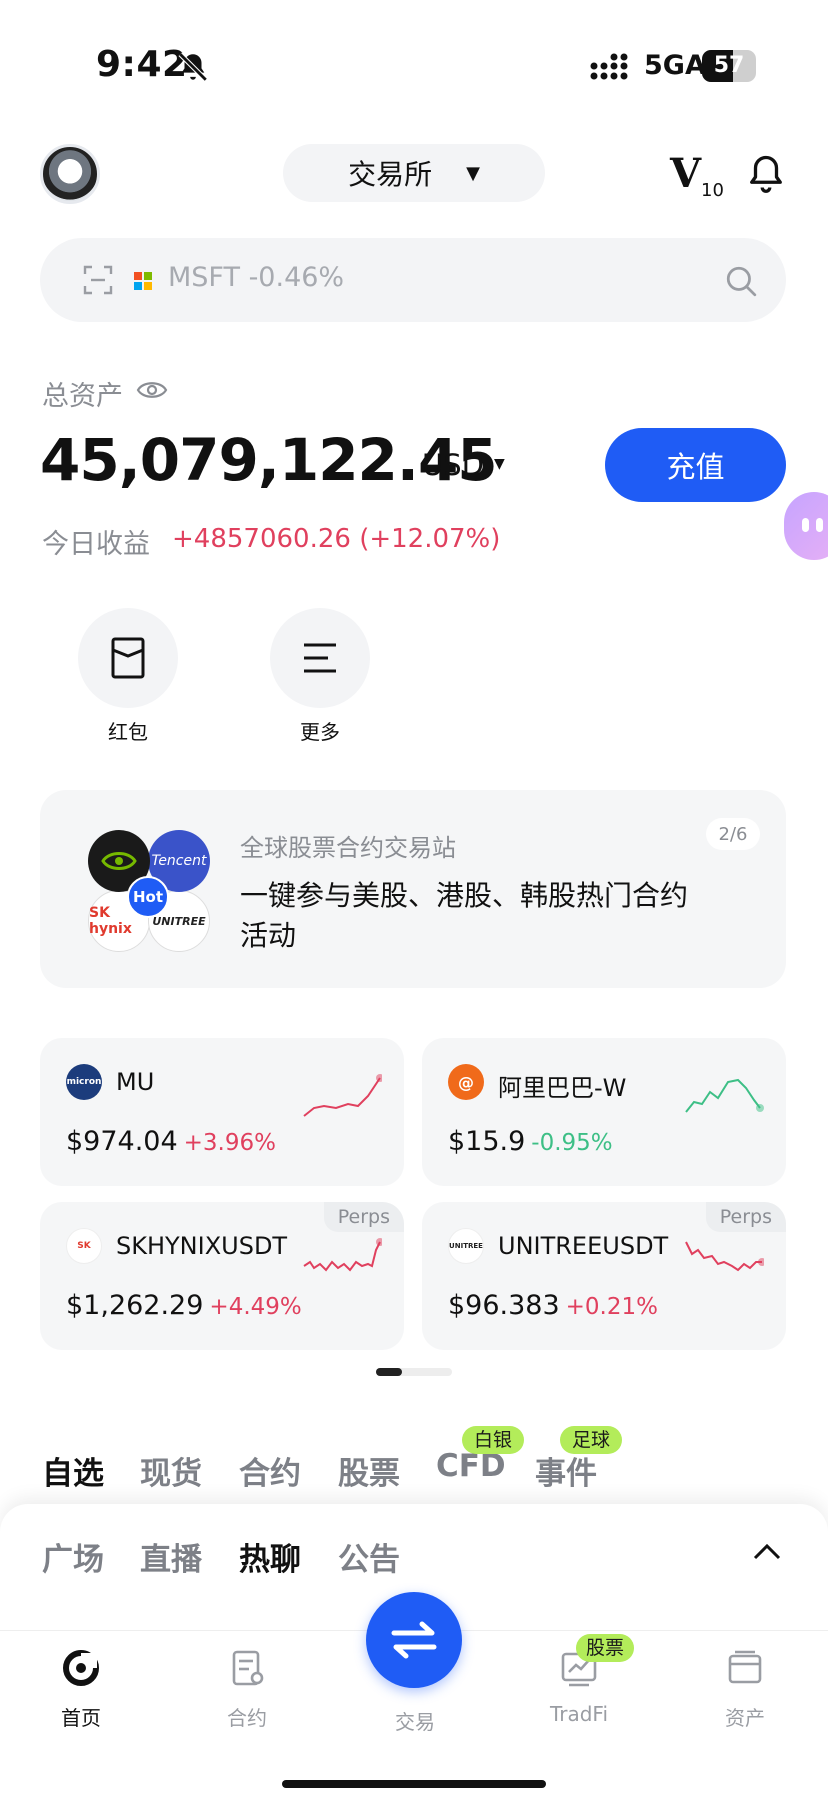 This screenshot has width=828, height=1801. What do you see at coordinates (98, 280) in the screenshot?
I see `scan-icon` at bounding box center [98, 280].